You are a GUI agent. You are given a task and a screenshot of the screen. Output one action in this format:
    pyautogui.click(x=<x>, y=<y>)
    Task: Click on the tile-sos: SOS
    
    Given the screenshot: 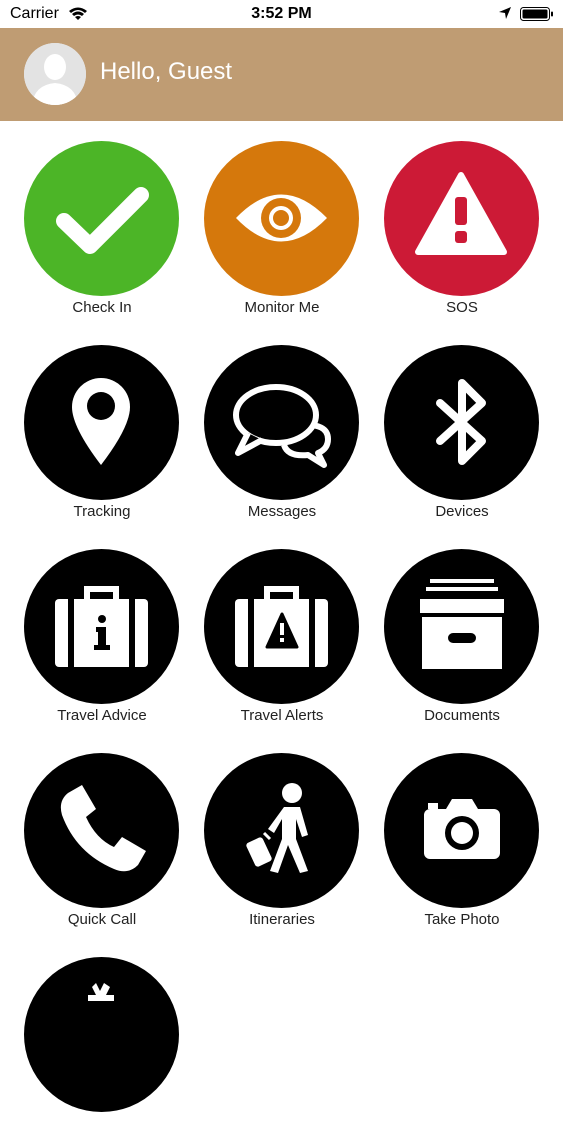 What is the action you would take?
    pyautogui.click(x=462, y=236)
    